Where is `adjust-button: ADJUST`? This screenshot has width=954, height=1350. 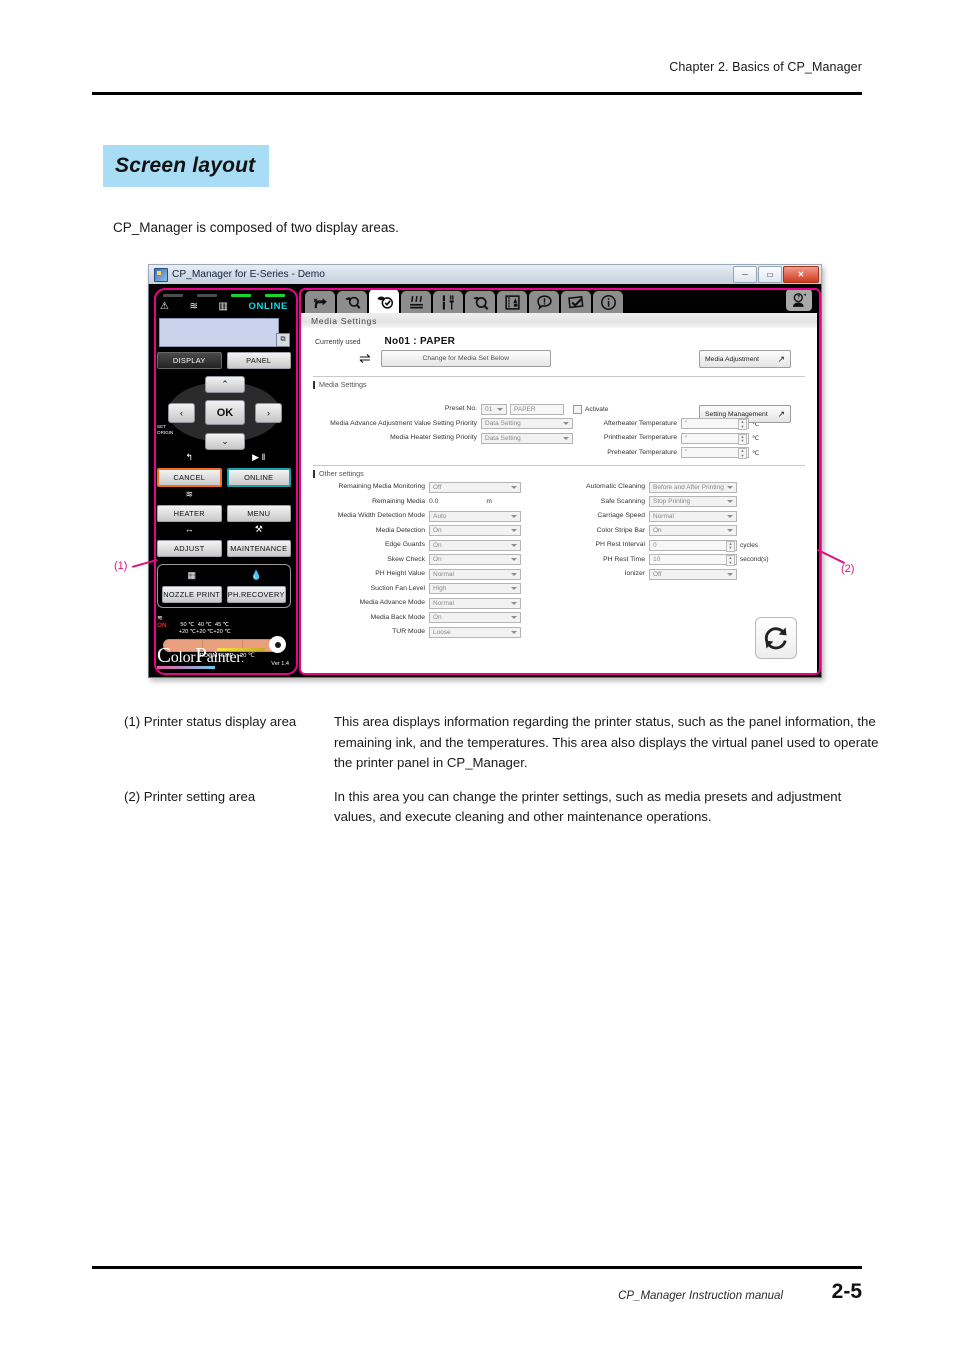 adjust-button: ADJUST is located at coordinates (189, 548).